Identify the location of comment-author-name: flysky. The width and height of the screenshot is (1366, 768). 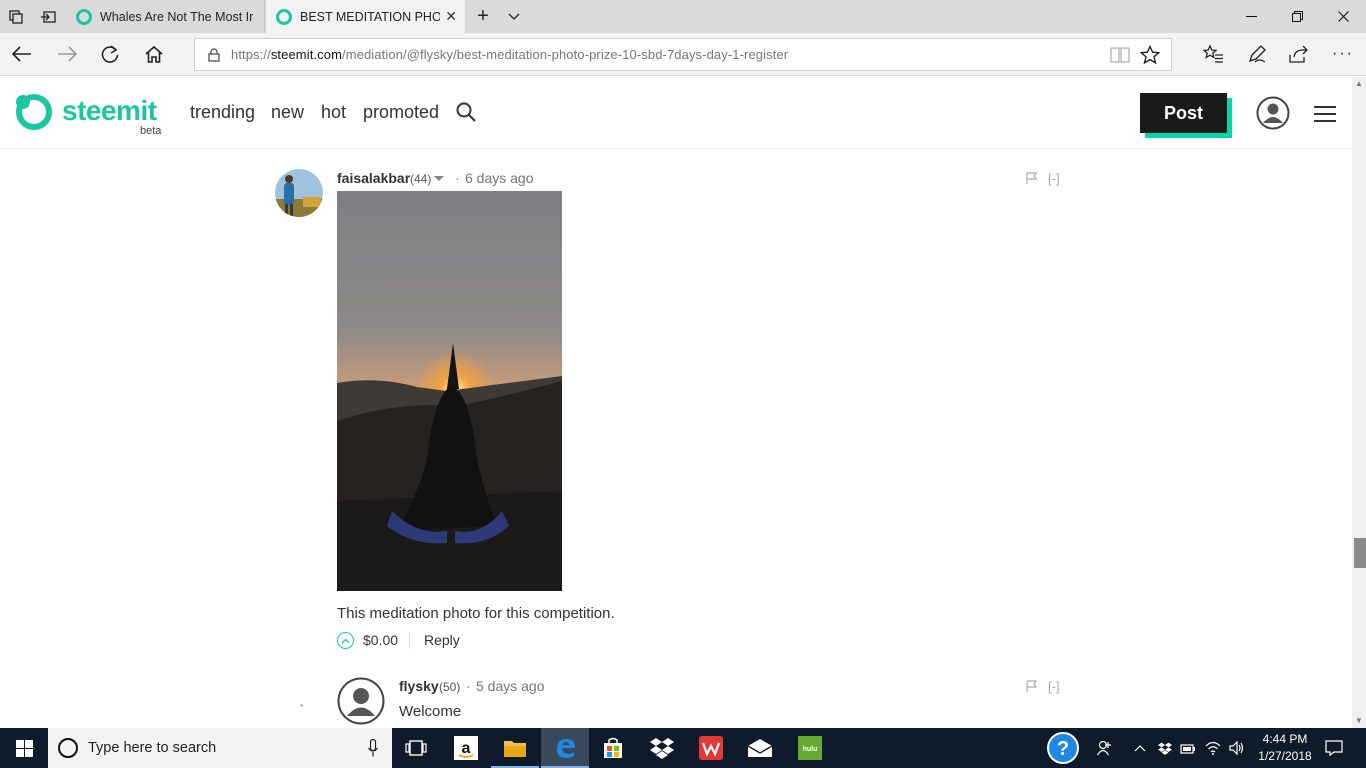
(419, 686).